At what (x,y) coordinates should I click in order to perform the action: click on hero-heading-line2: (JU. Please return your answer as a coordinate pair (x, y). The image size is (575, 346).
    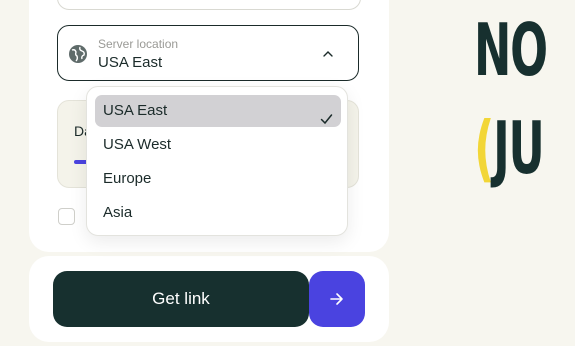
    Looking at the image, I should click on (509, 148).